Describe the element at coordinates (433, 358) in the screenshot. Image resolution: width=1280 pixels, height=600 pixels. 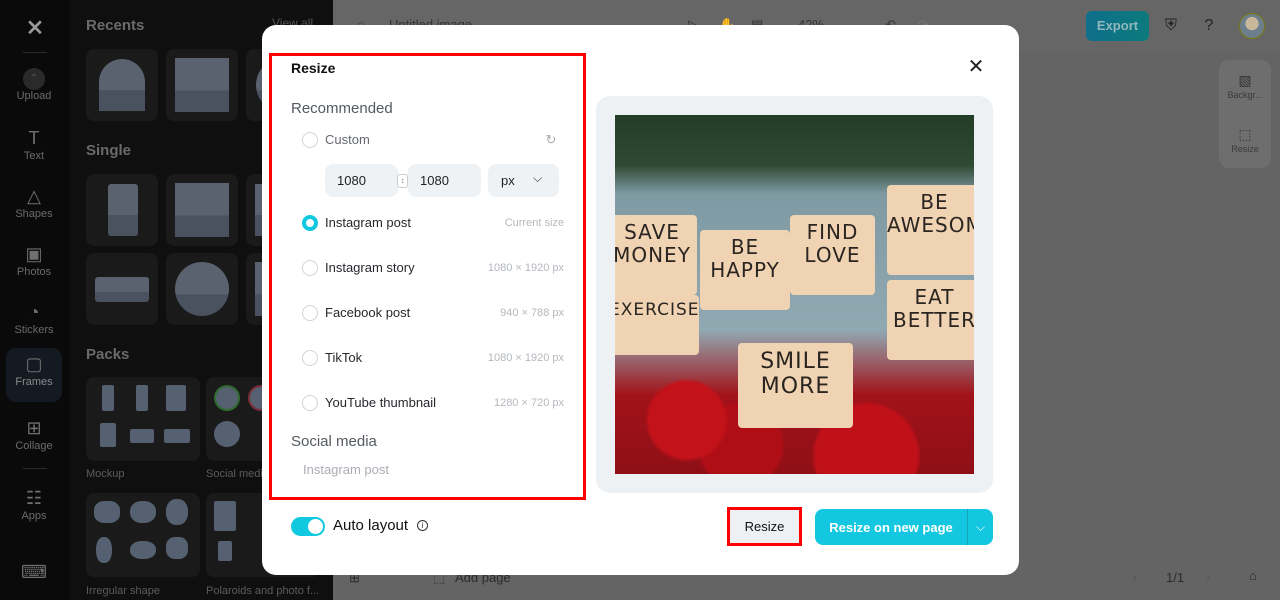
I see `option-tiktok: TikTok 1080 × 1920 px` at that location.